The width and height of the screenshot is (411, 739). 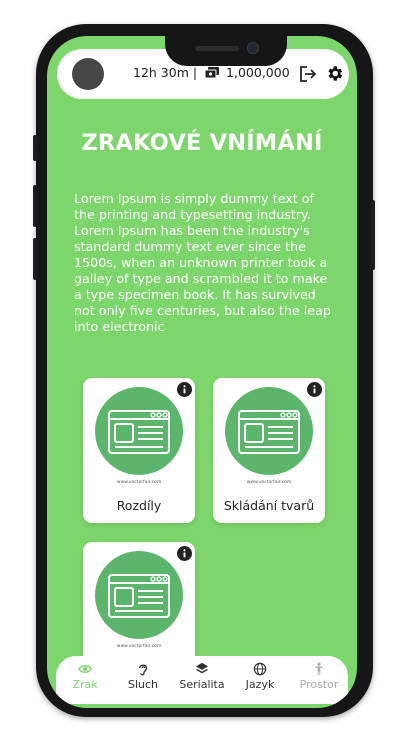 What do you see at coordinates (269, 505) in the screenshot?
I see `card-label: Skládání tvarů` at bounding box center [269, 505].